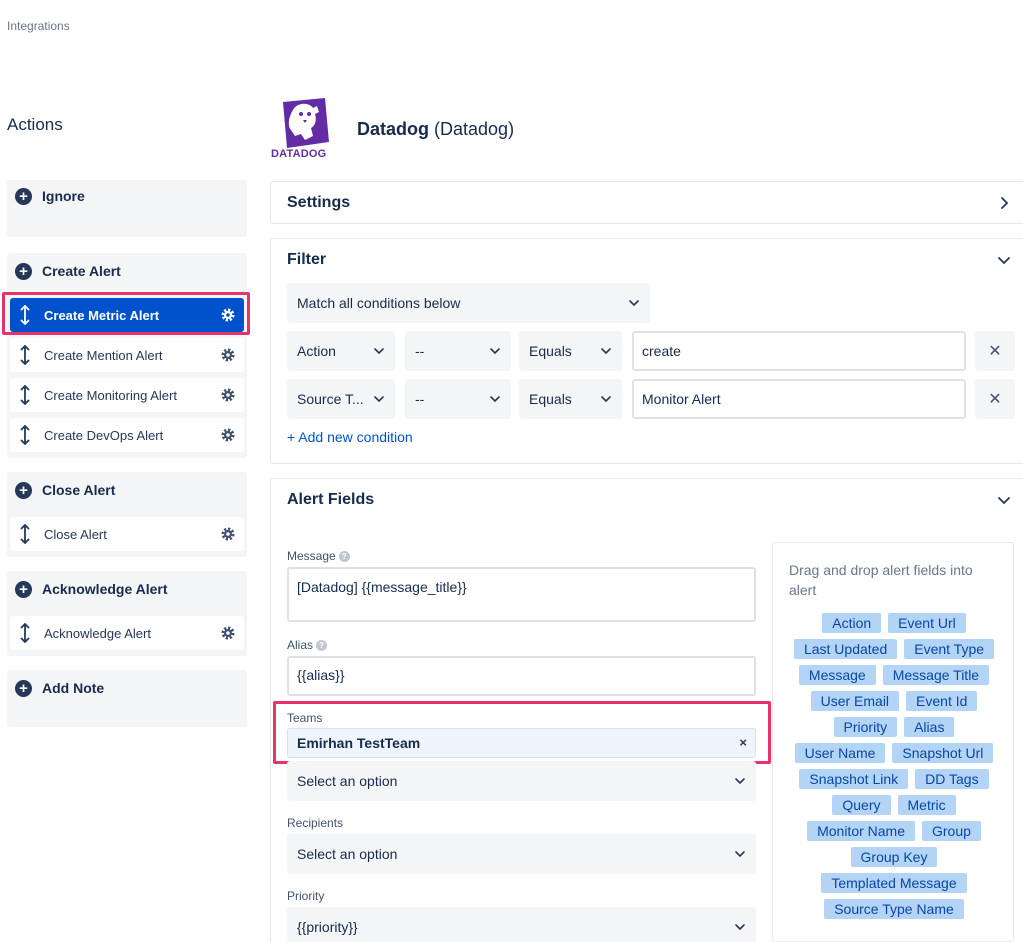 This screenshot has height=942, width=1023. What do you see at coordinates (927, 623) in the screenshot?
I see `alert-field-chip: Event Url` at bounding box center [927, 623].